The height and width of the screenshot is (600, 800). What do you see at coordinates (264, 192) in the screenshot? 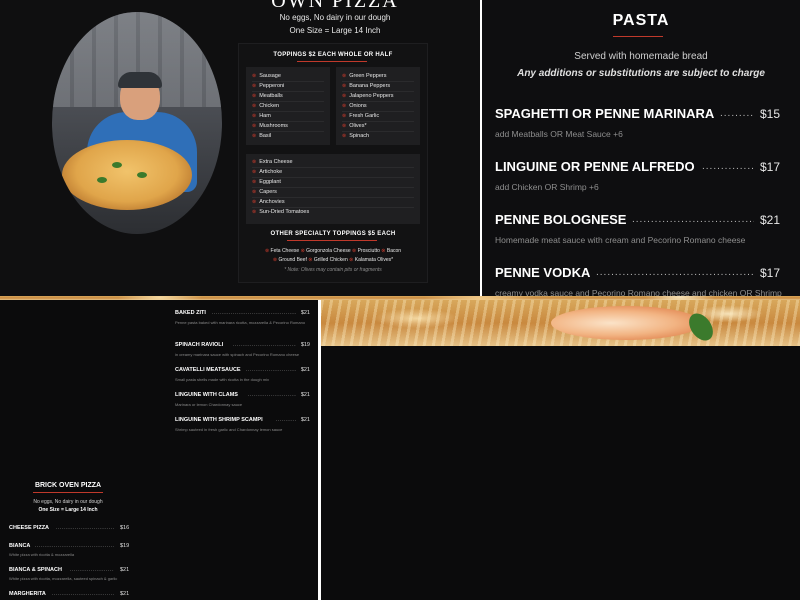
I see `topping-item: Capers` at bounding box center [264, 192].